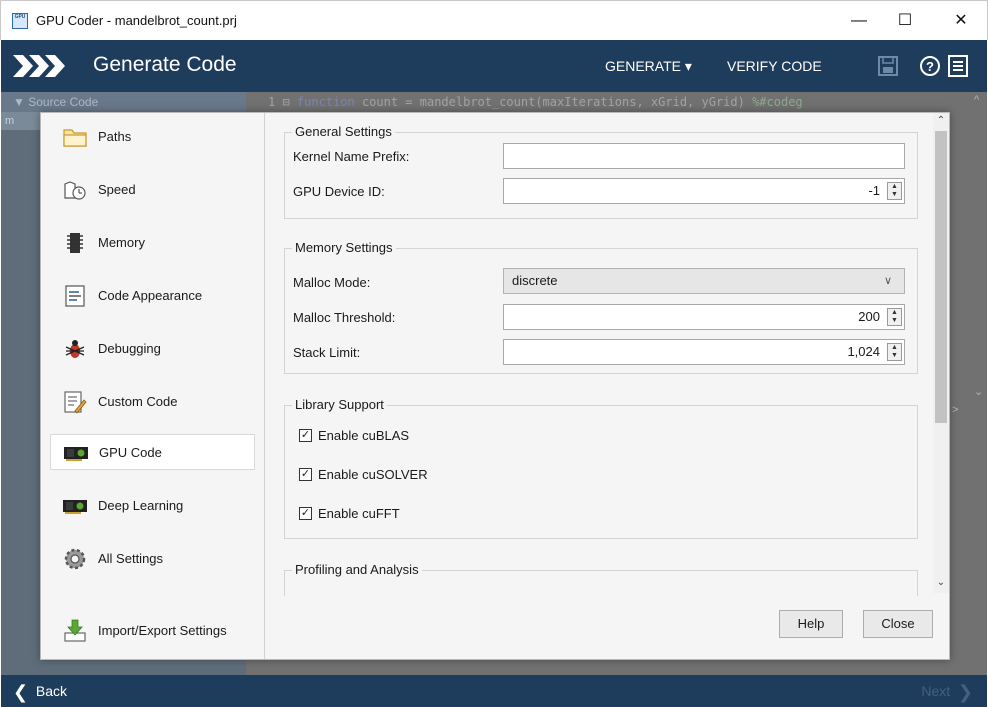 This screenshot has height=707, width=988. I want to click on close-window-button: ✕, so click(961, 21).